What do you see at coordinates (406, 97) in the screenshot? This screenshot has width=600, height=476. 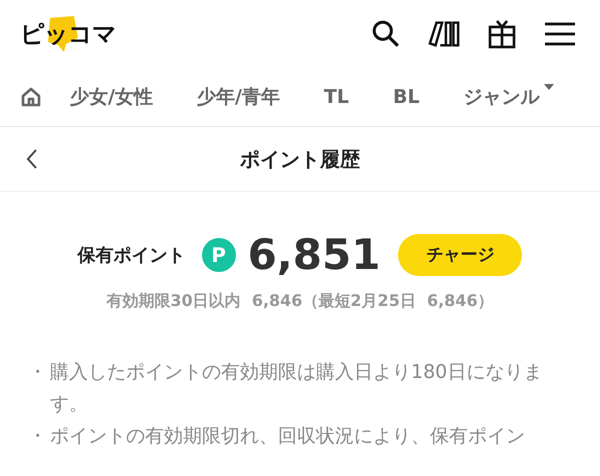 I see `nav-tab: BL` at bounding box center [406, 97].